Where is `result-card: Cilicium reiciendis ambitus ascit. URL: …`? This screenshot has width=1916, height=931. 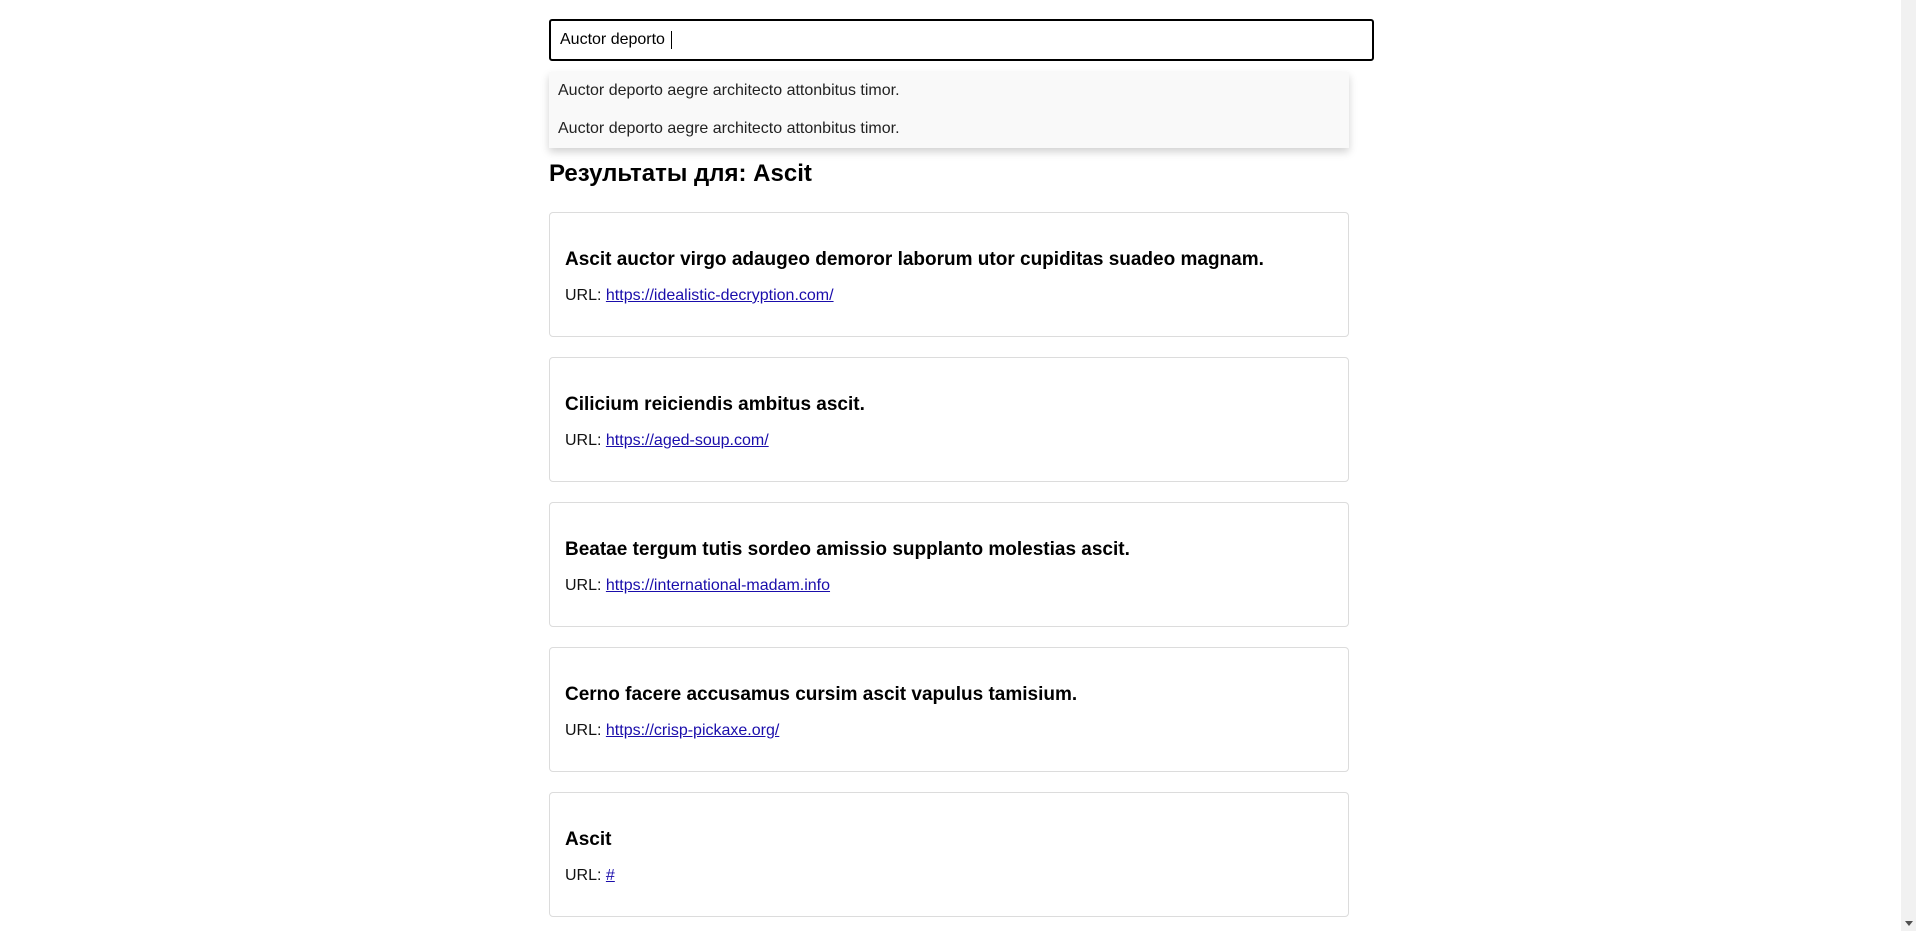 result-card: Cilicium reiciendis ambitus ascit. URL: … is located at coordinates (949, 419).